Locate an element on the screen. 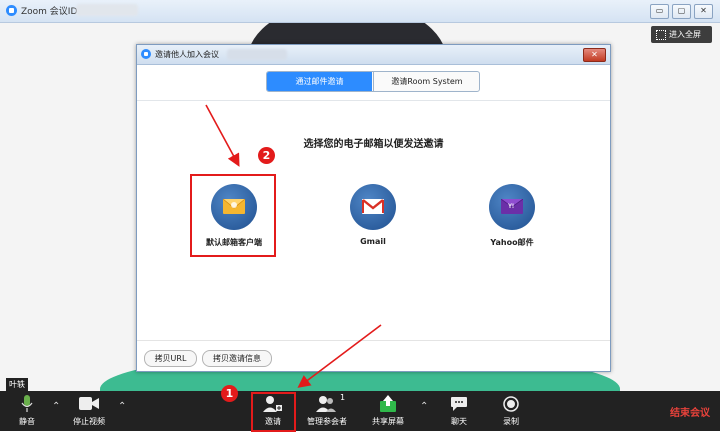 This screenshot has height=432, width=720. manage-participants-button: 1 管理参会者 is located at coordinates (327, 411).